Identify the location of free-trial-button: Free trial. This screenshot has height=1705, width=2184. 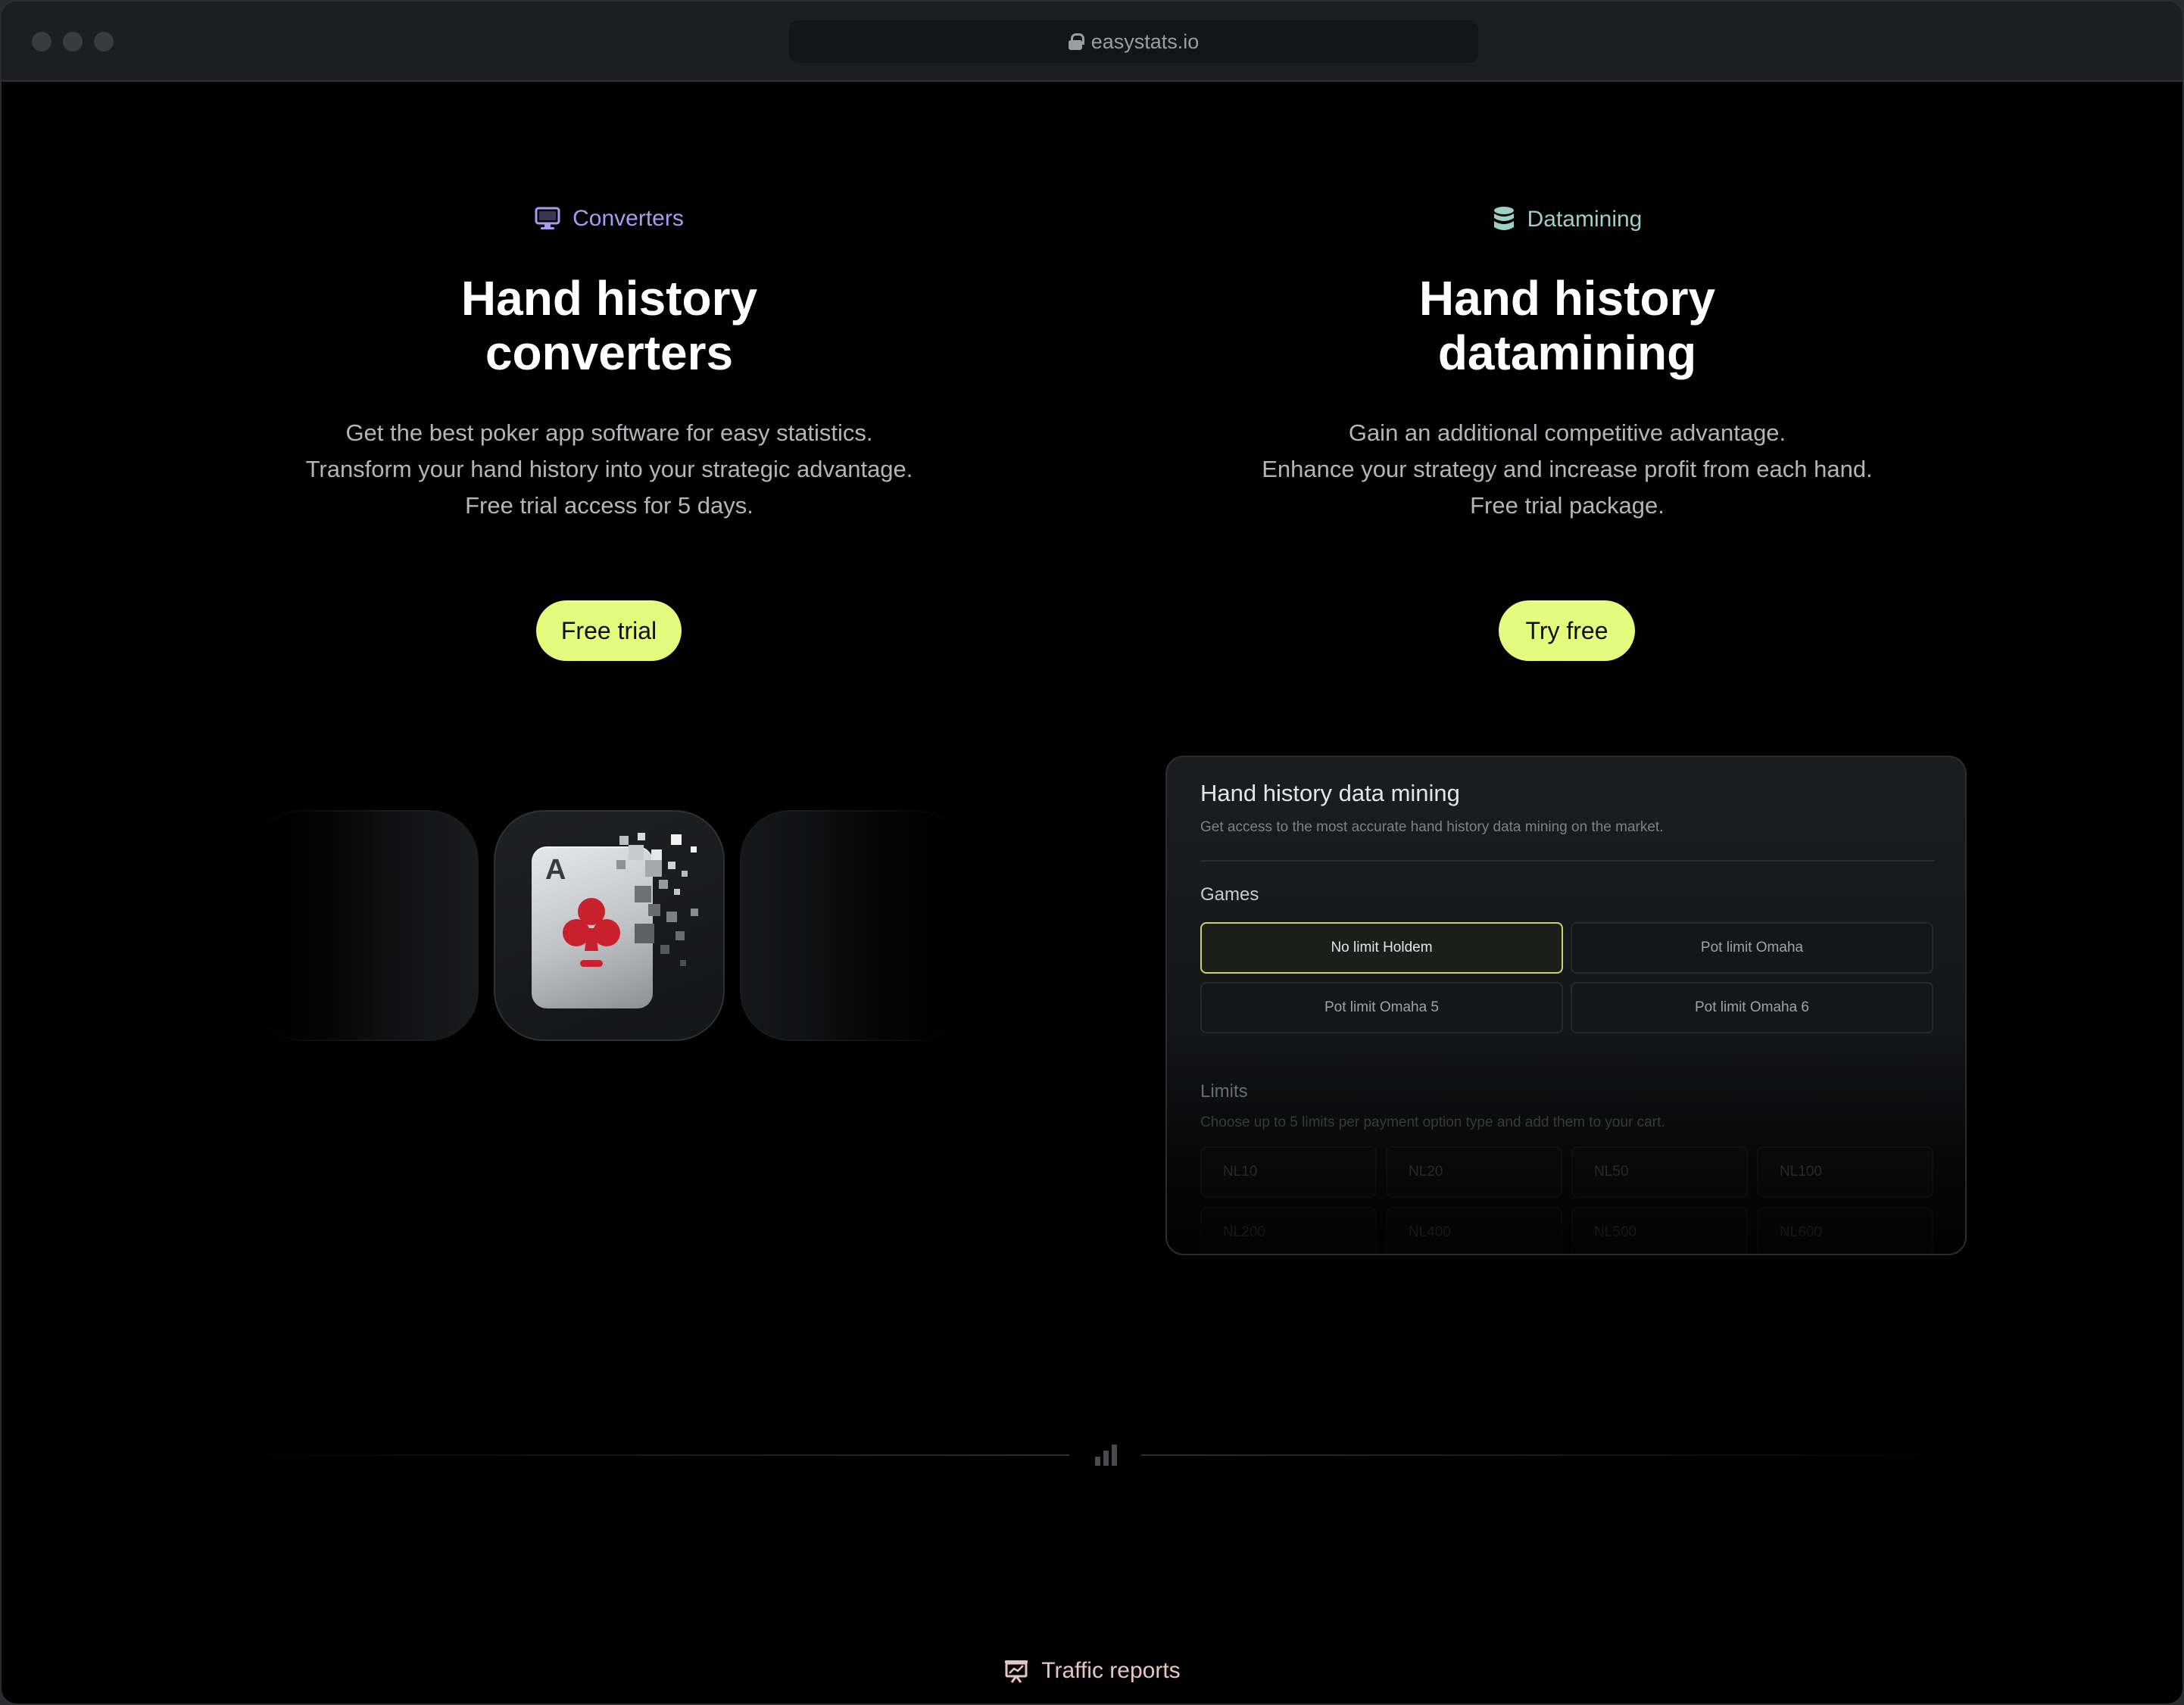
(609, 630).